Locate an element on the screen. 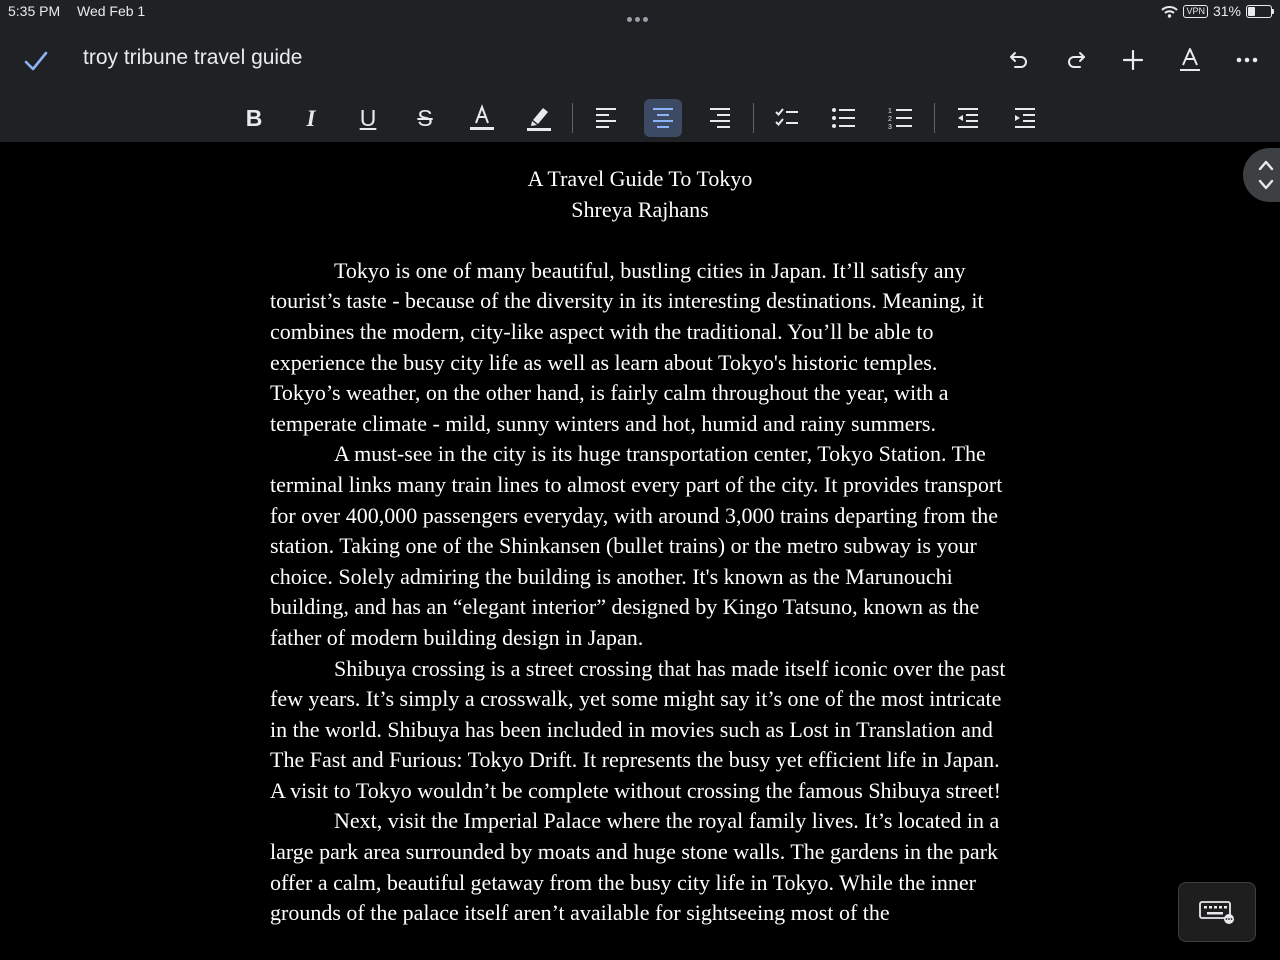 The width and height of the screenshot is (1280, 960). align-right-icon is located at coordinates (720, 118).